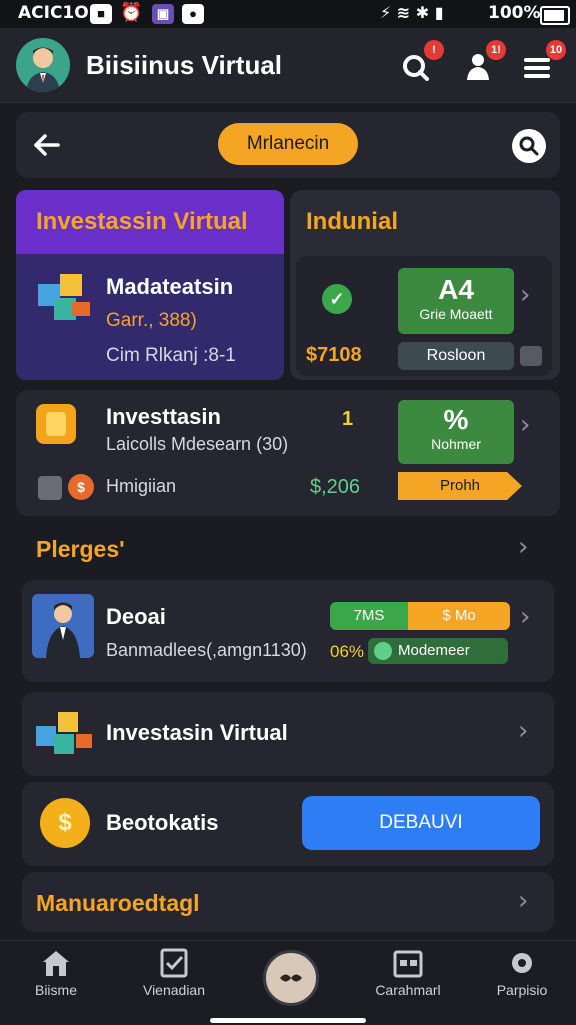  What do you see at coordinates (163, 416) in the screenshot?
I see `invest-row-title: Investtasin` at bounding box center [163, 416].